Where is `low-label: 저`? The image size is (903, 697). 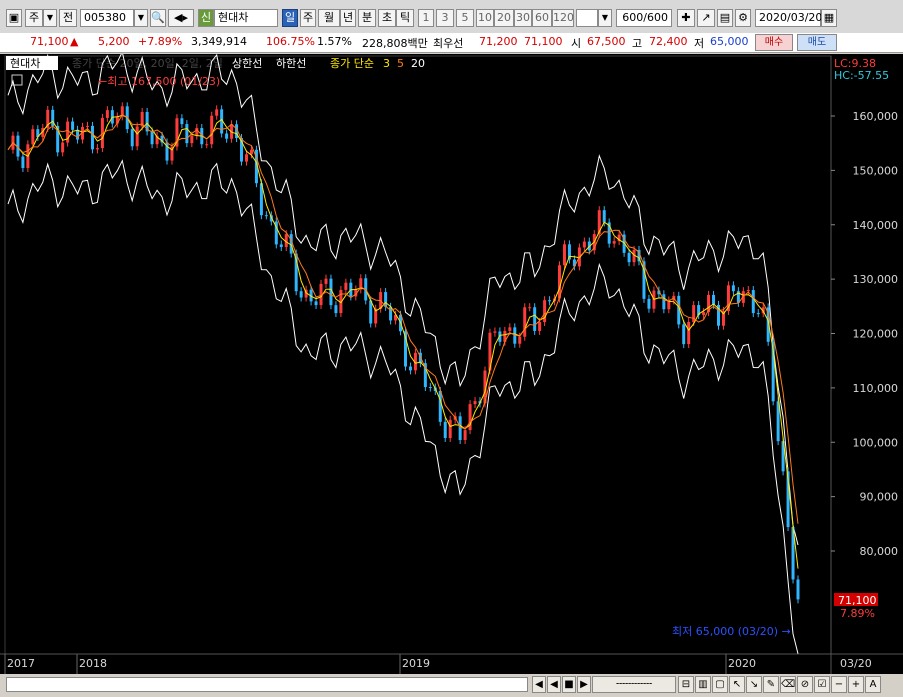 low-label: 저 is located at coordinates (699, 43).